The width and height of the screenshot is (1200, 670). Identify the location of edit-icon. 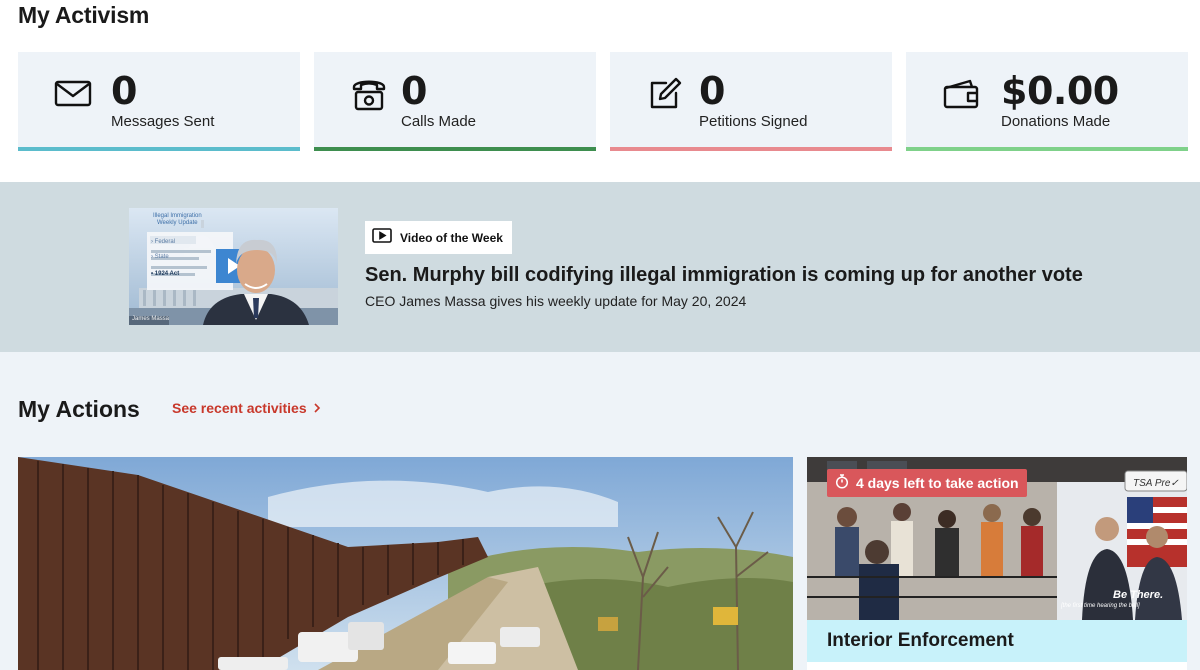
(665, 94).